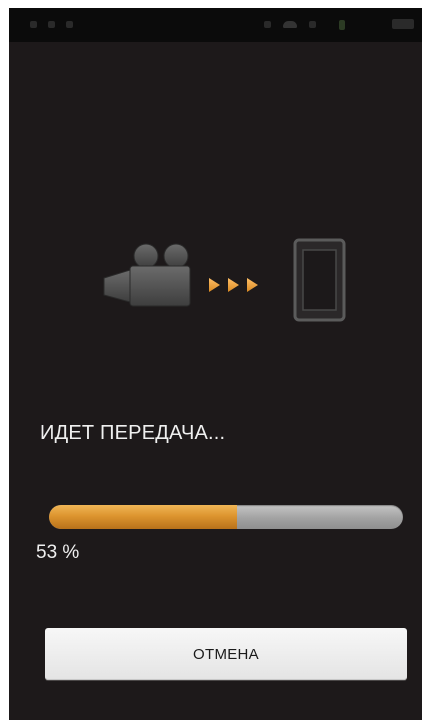 The width and height of the screenshot is (431, 728). Describe the element at coordinates (58, 552) in the screenshot. I see `transfer-progress-label: 53 %` at that location.